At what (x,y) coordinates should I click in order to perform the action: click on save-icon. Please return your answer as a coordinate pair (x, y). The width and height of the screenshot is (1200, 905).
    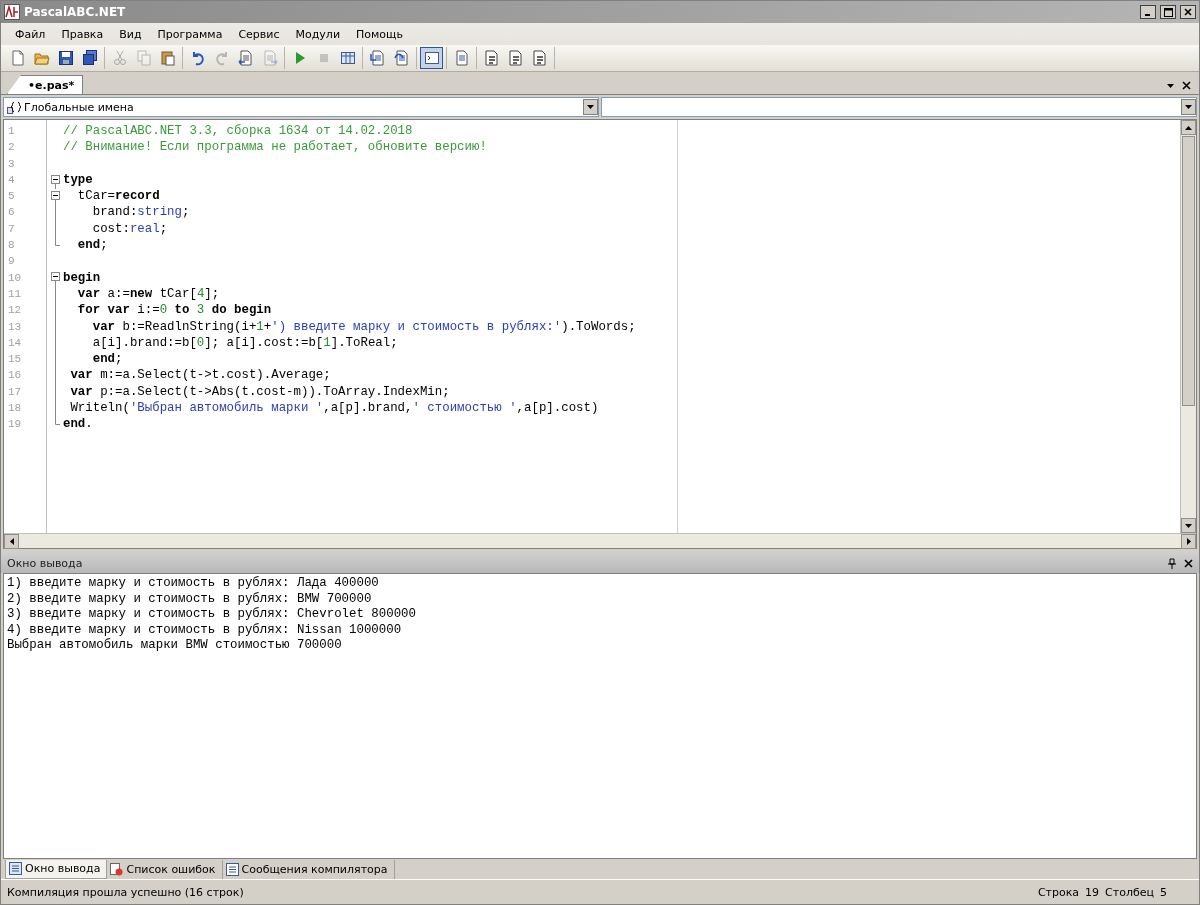
    Looking at the image, I should click on (65, 58).